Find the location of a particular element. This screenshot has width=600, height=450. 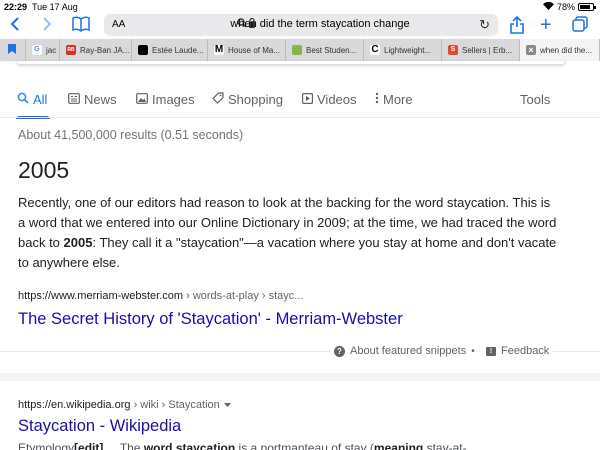

desc-bold-2: meaning is located at coordinates (398, 445).